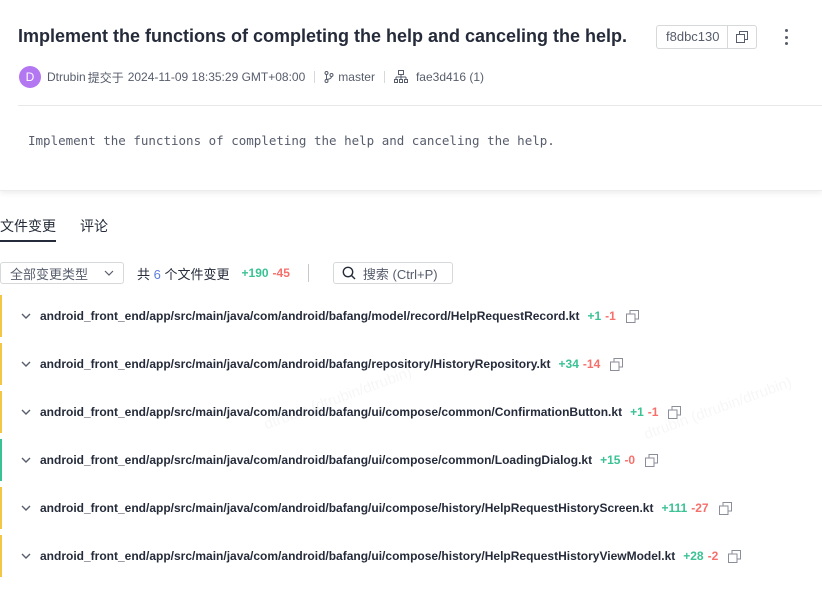 The image size is (822, 591). What do you see at coordinates (28, 229) in the screenshot?
I see `tab-file-changes: 文件变更` at bounding box center [28, 229].